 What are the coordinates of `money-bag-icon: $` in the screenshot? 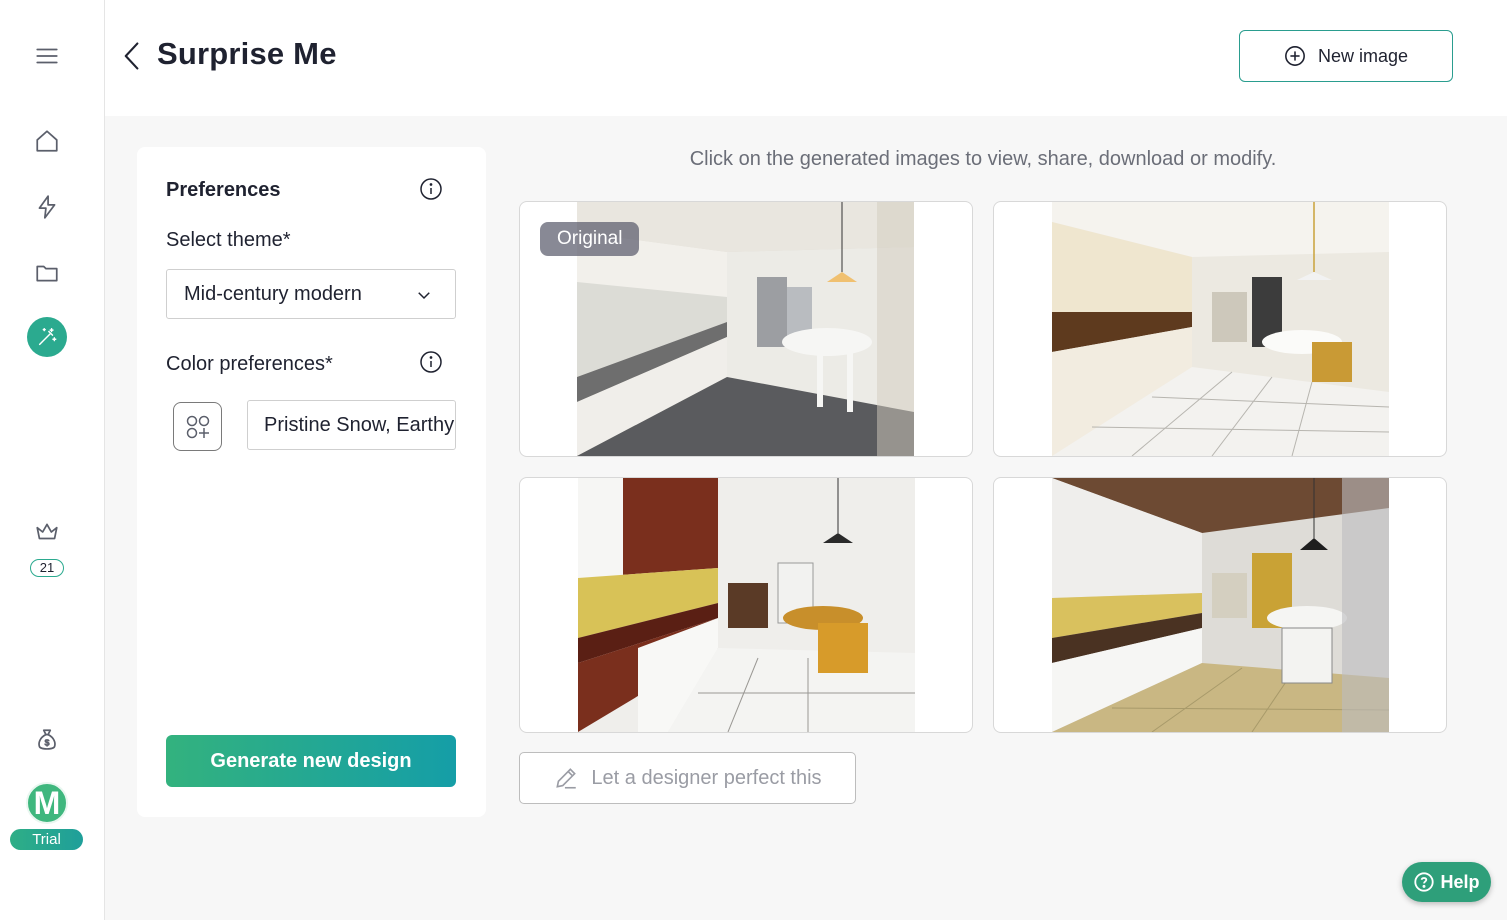 It's located at (47, 740).